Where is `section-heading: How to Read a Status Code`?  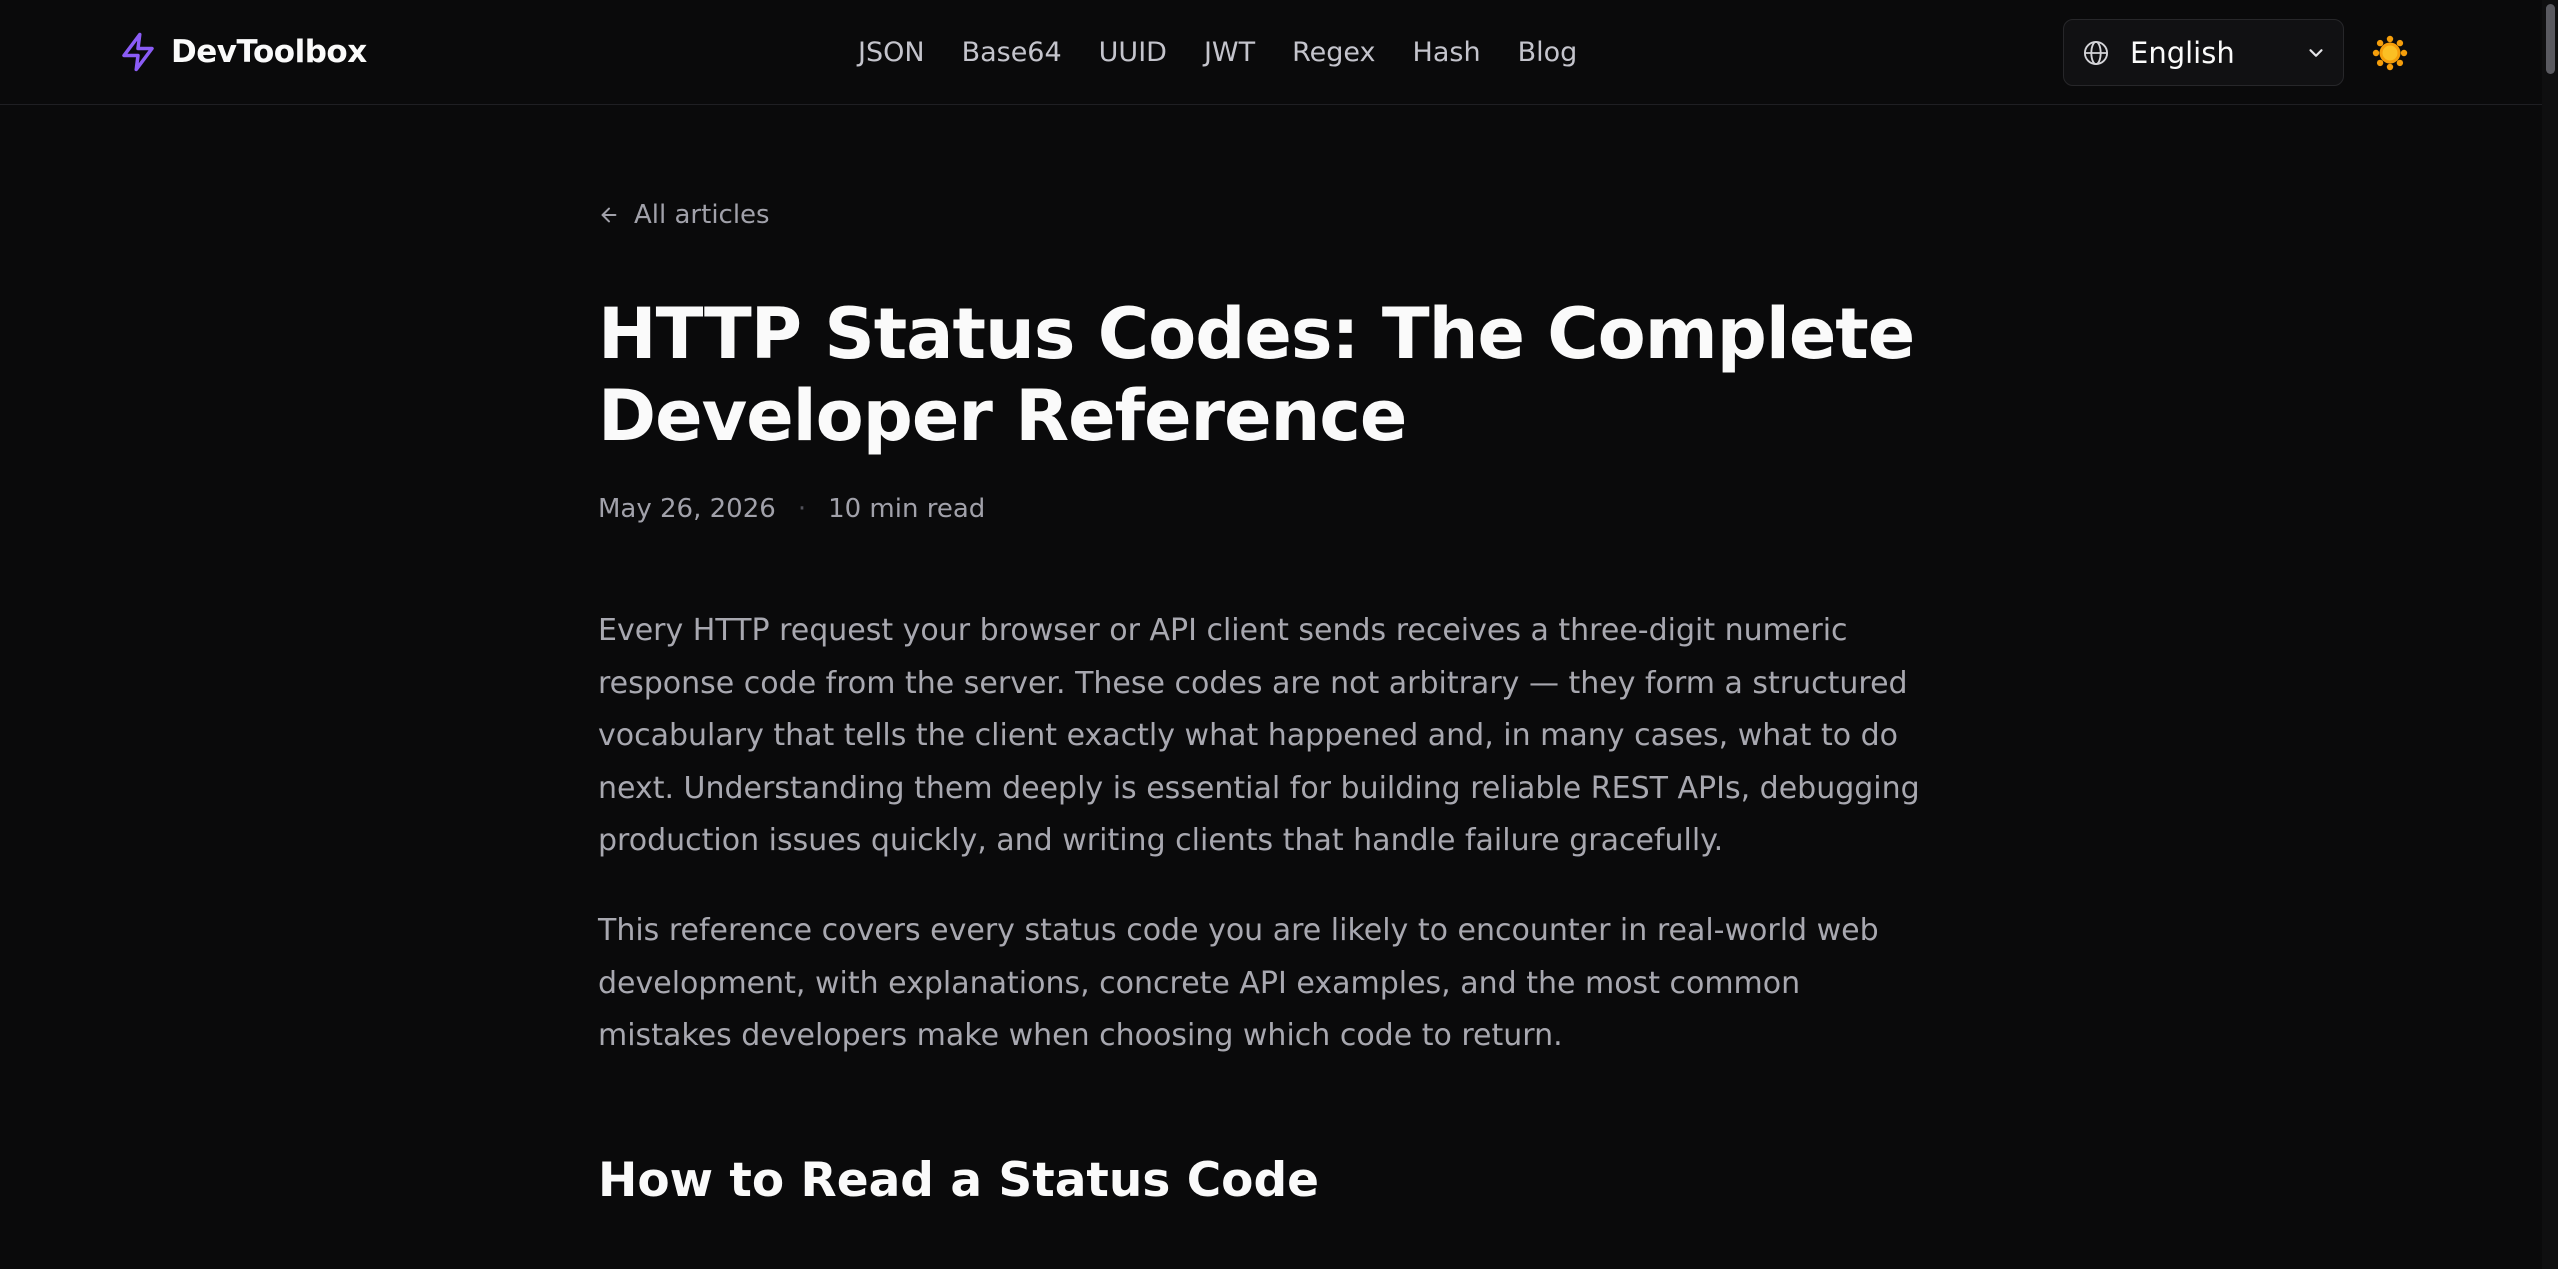
section-heading: How to Read a Status Code is located at coordinates (958, 1180).